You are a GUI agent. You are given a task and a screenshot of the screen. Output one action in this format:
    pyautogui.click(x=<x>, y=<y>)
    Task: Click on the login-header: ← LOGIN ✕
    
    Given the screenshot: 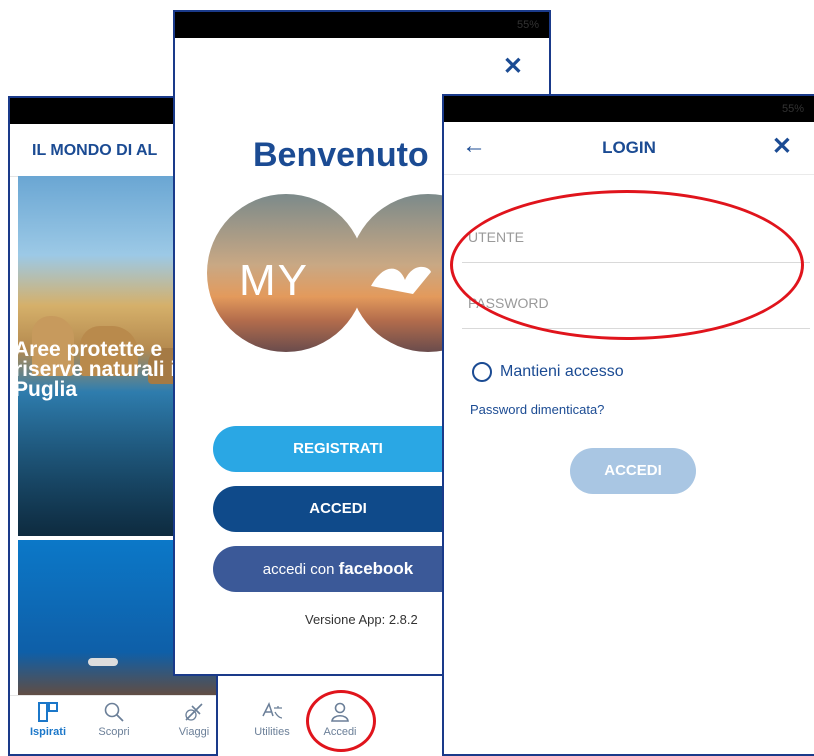 What is the action you would take?
    pyautogui.click(x=629, y=148)
    